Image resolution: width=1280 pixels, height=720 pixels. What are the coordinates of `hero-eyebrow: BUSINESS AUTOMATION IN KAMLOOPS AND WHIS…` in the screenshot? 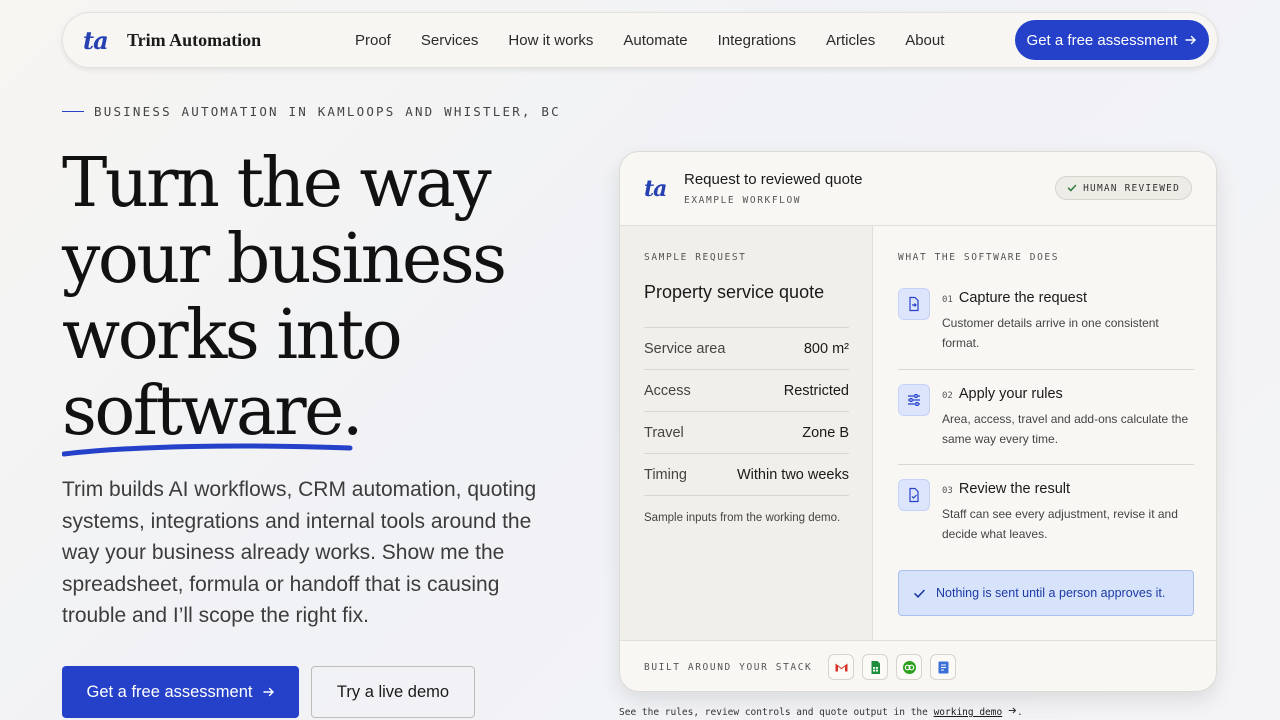 It's located at (311, 111).